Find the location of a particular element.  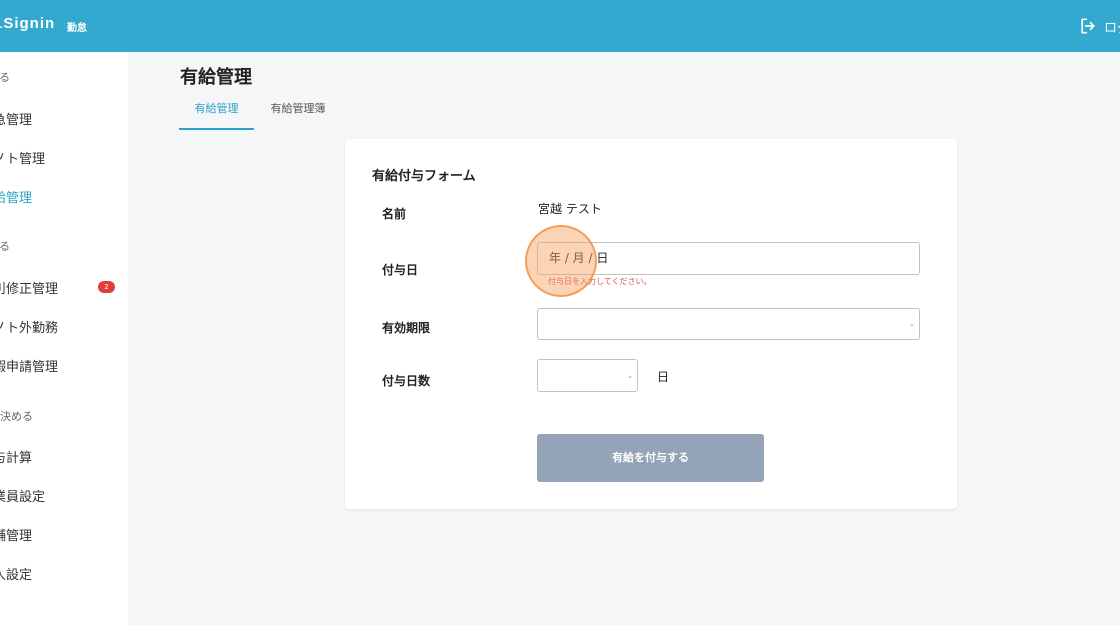

sidebar-item-personal-settings: 人設定 is located at coordinates (64, 572).